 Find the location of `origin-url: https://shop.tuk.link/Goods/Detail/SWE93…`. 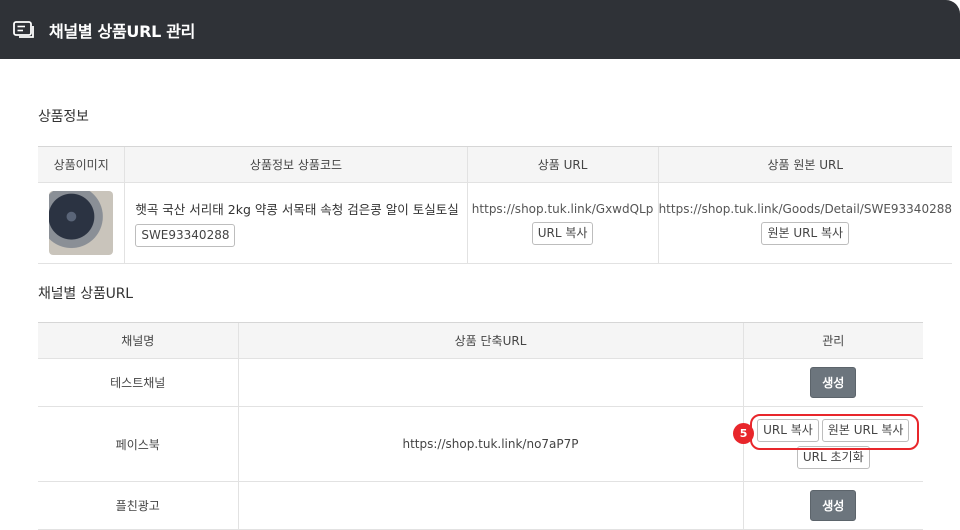

origin-url: https://shop.tuk.link/Goods/Detail/SWE93… is located at coordinates (805, 208).